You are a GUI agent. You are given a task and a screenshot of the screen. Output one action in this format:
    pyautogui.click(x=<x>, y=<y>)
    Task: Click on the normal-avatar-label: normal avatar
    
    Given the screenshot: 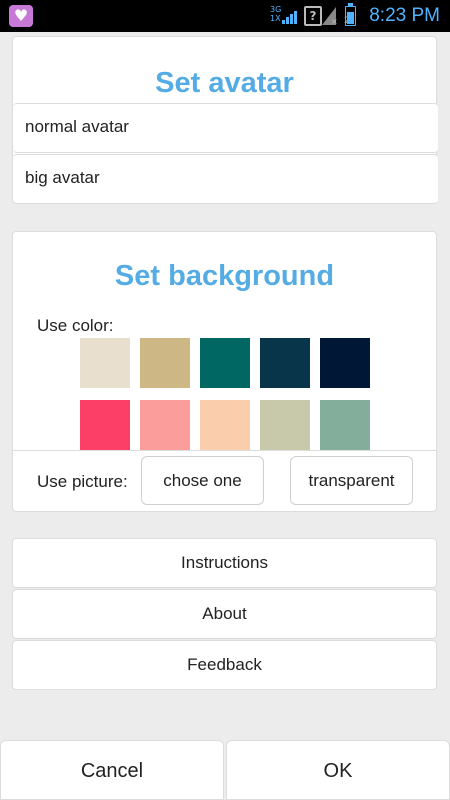 What is the action you would take?
    pyautogui.click(x=77, y=126)
    